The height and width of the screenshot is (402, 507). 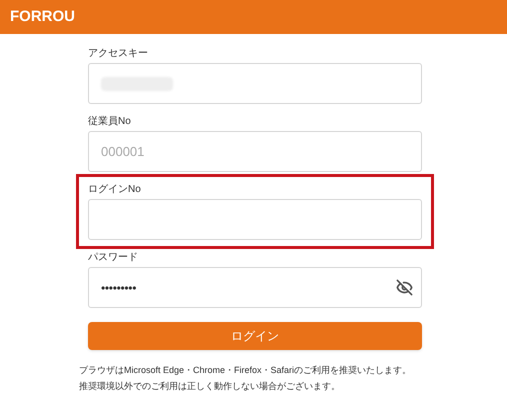 What do you see at coordinates (110, 122) in the screenshot?
I see `field-label: 従業員No` at bounding box center [110, 122].